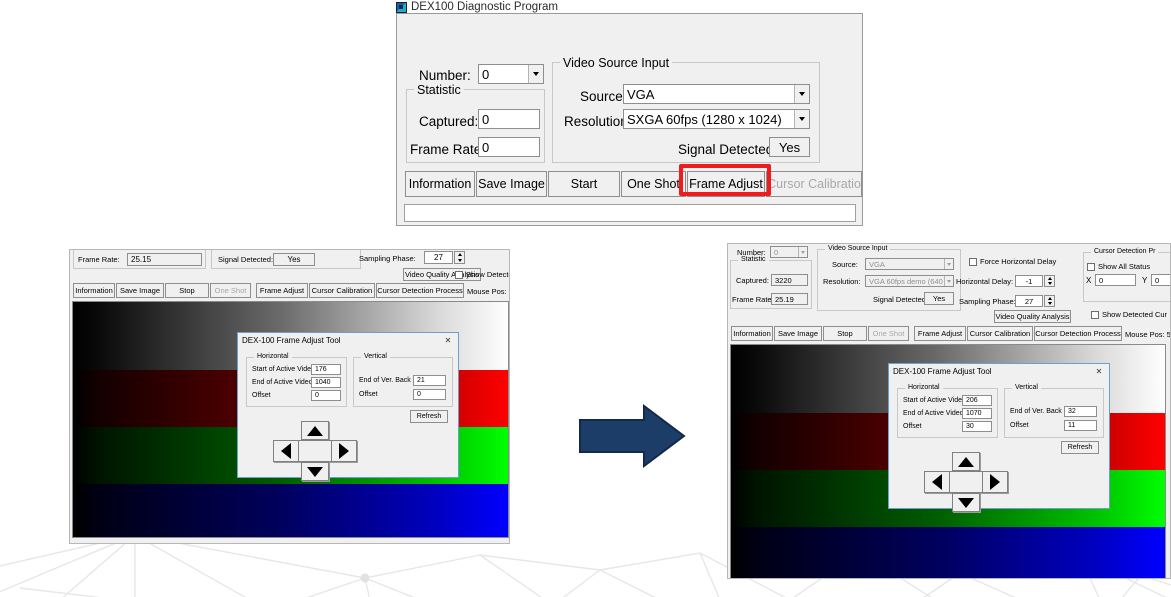 The width and height of the screenshot is (1171, 597). I want to click on right-fa-title: DEX-100 Frame Adjust Tool, so click(942, 371).